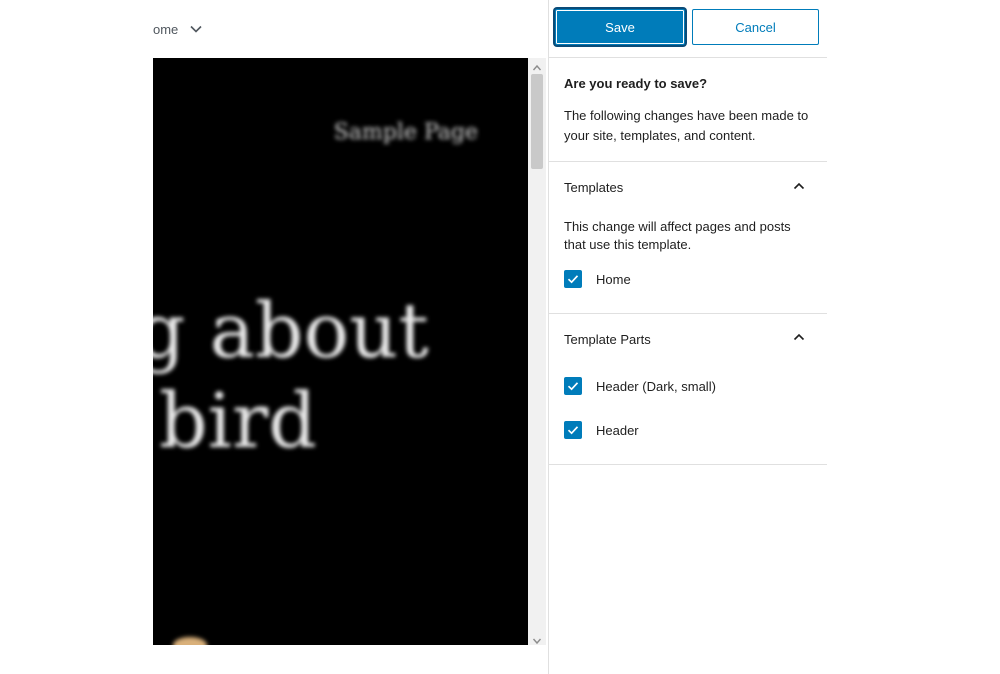 The width and height of the screenshot is (1000, 674). What do you see at coordinates (617, 430) in the screenshot?
I see `checkbox-label: Header` at bounding box center [617, 430].